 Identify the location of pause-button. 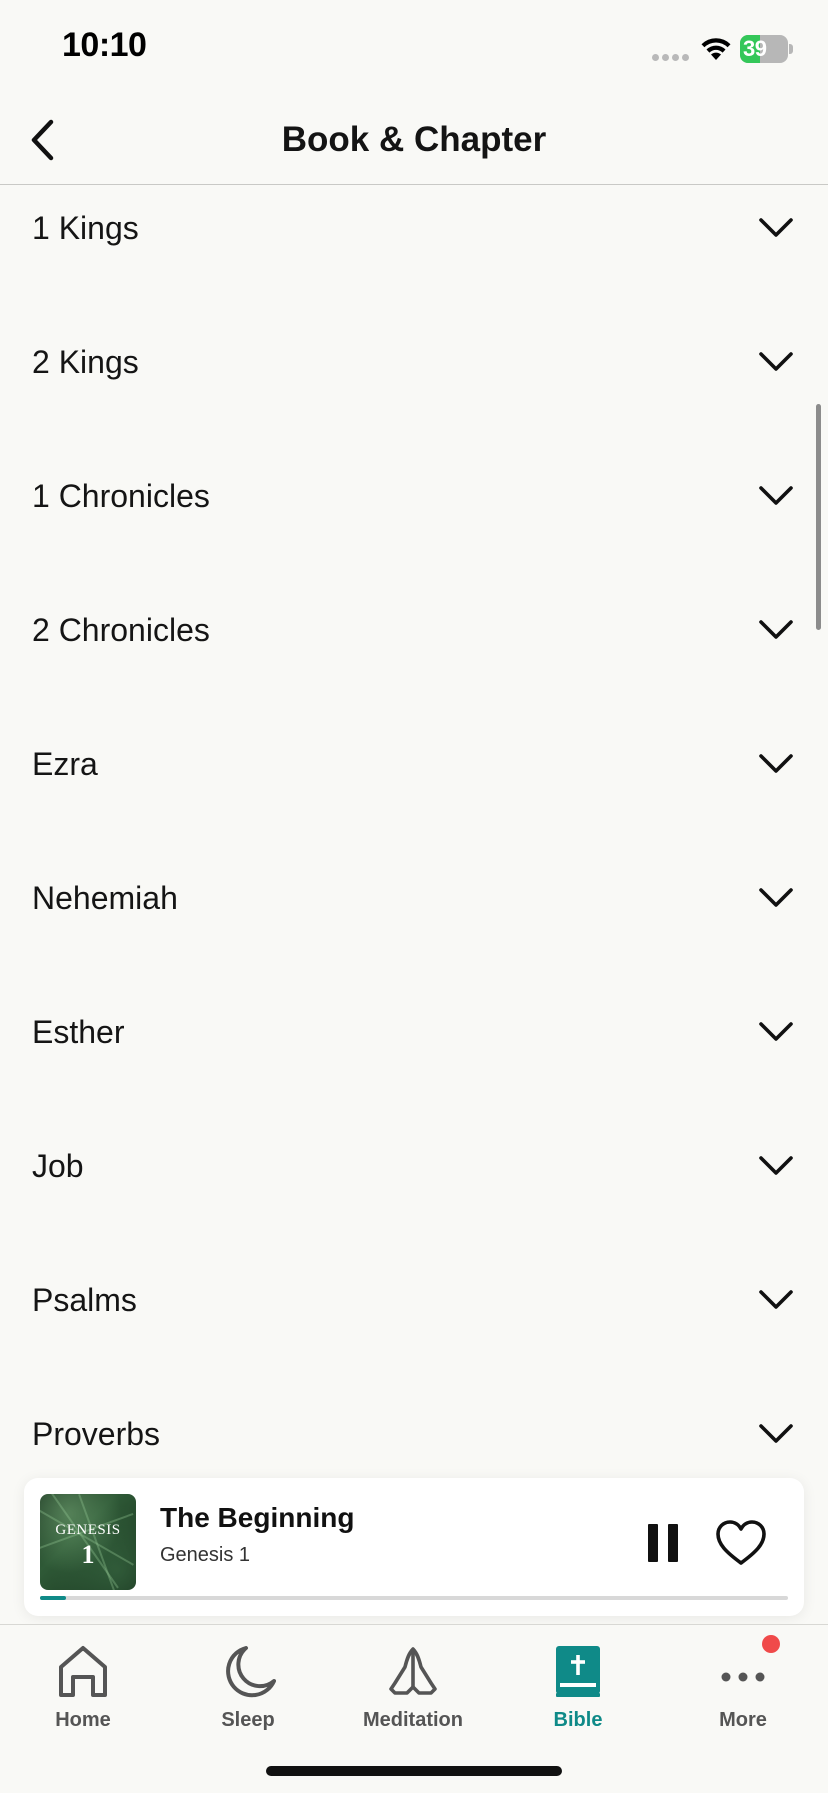
(664, 1544).